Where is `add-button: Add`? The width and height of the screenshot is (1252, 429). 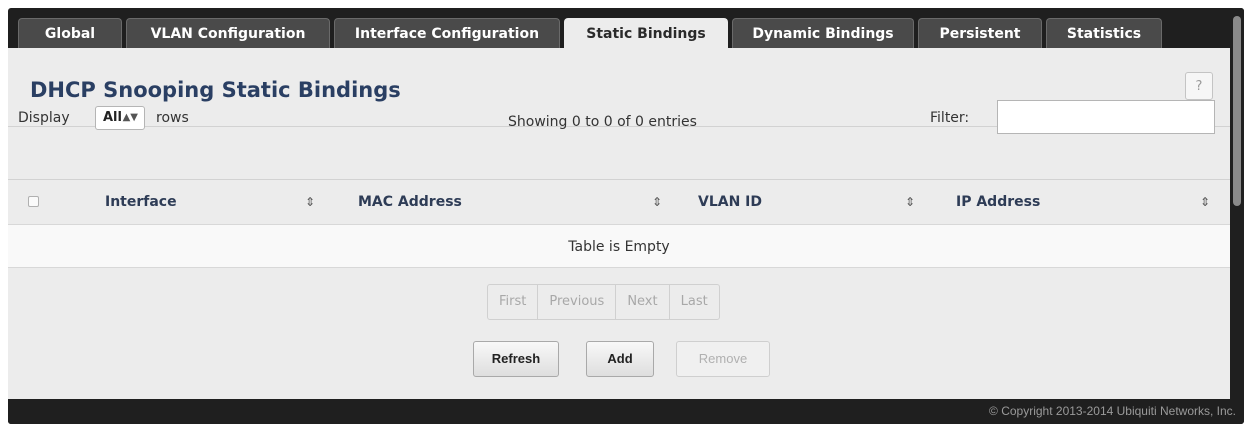
add-button: Add is located at coordinates (620, 359).